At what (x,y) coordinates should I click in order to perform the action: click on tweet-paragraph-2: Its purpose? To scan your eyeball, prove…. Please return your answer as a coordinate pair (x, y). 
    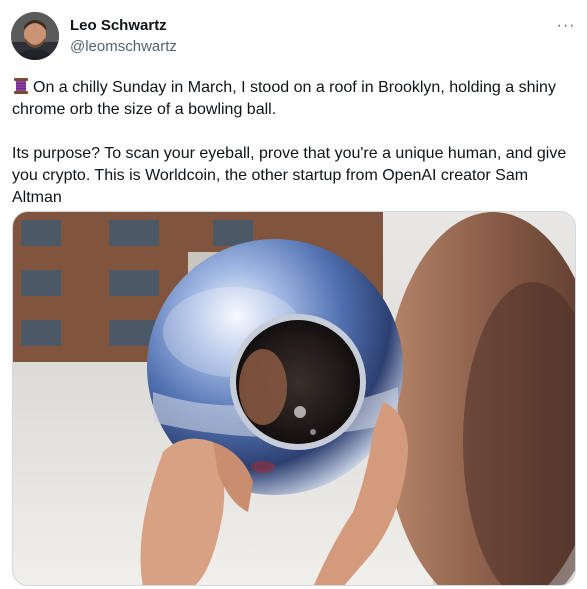
    Looking at the image, I should click on (289, 175).